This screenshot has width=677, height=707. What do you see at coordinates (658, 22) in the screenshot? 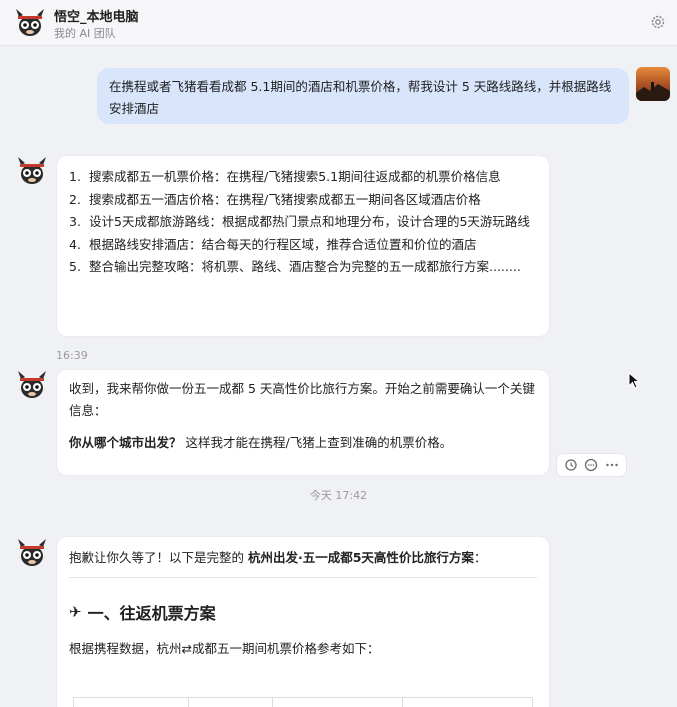
I see `gear-icon` at bounding box center [658, 22].